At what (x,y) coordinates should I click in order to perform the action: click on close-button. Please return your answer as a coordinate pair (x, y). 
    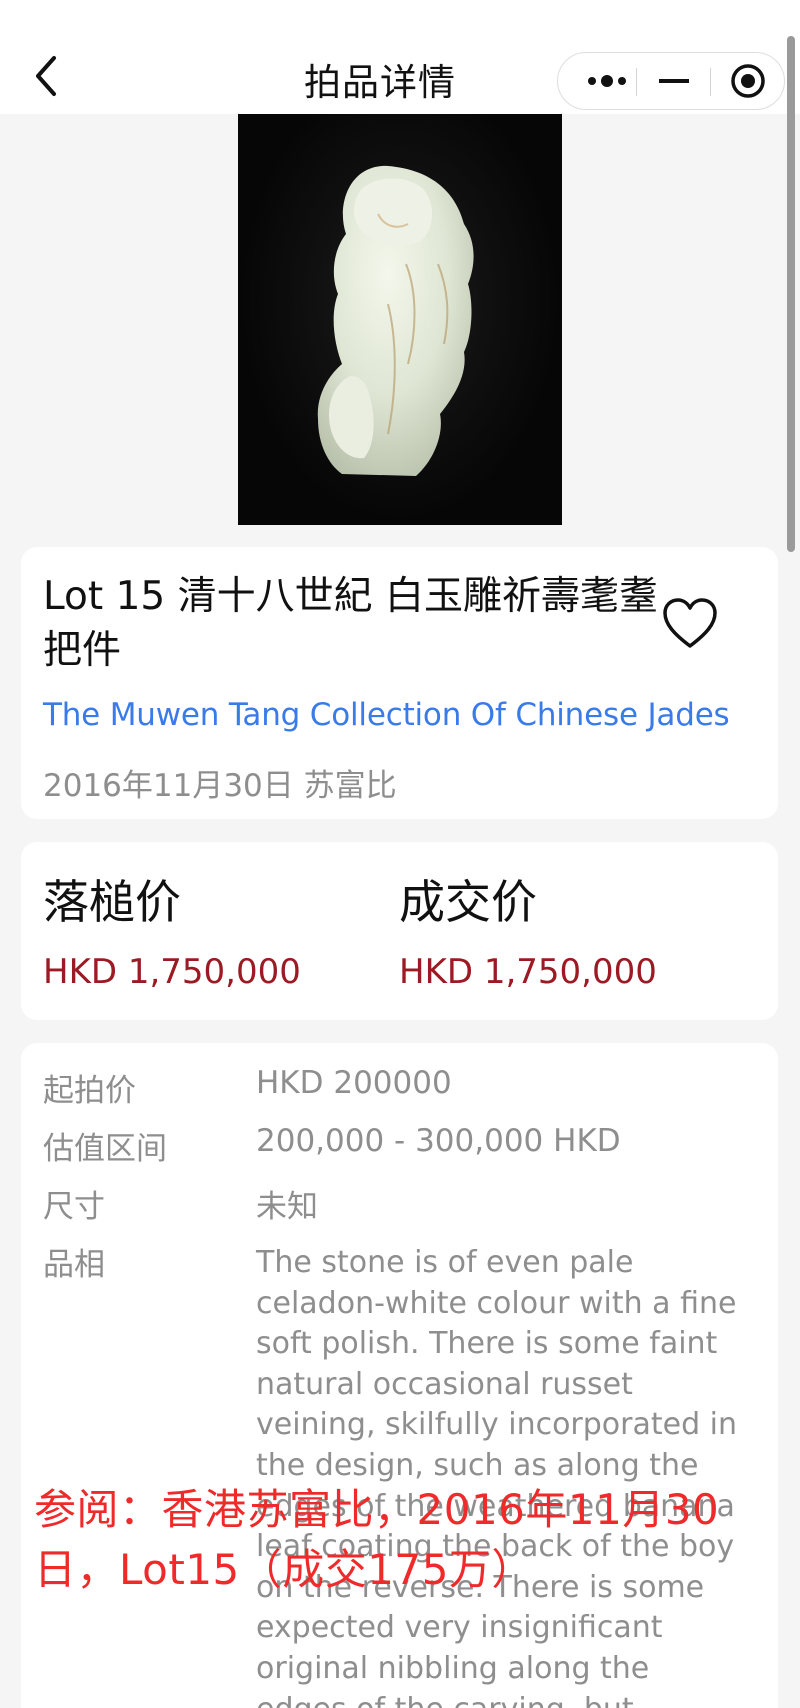
    Looking at the image, I should click on (748, 81).